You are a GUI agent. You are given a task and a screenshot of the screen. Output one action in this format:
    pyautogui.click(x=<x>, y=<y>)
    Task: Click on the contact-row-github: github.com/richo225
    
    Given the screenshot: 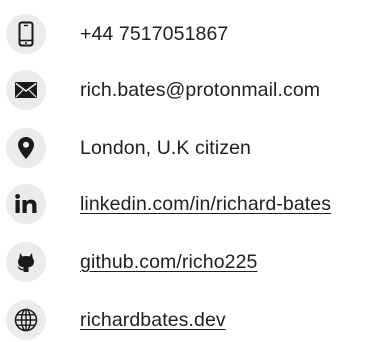 What is the action you would take?
    pyautogui.click(x=132, y=262)
    